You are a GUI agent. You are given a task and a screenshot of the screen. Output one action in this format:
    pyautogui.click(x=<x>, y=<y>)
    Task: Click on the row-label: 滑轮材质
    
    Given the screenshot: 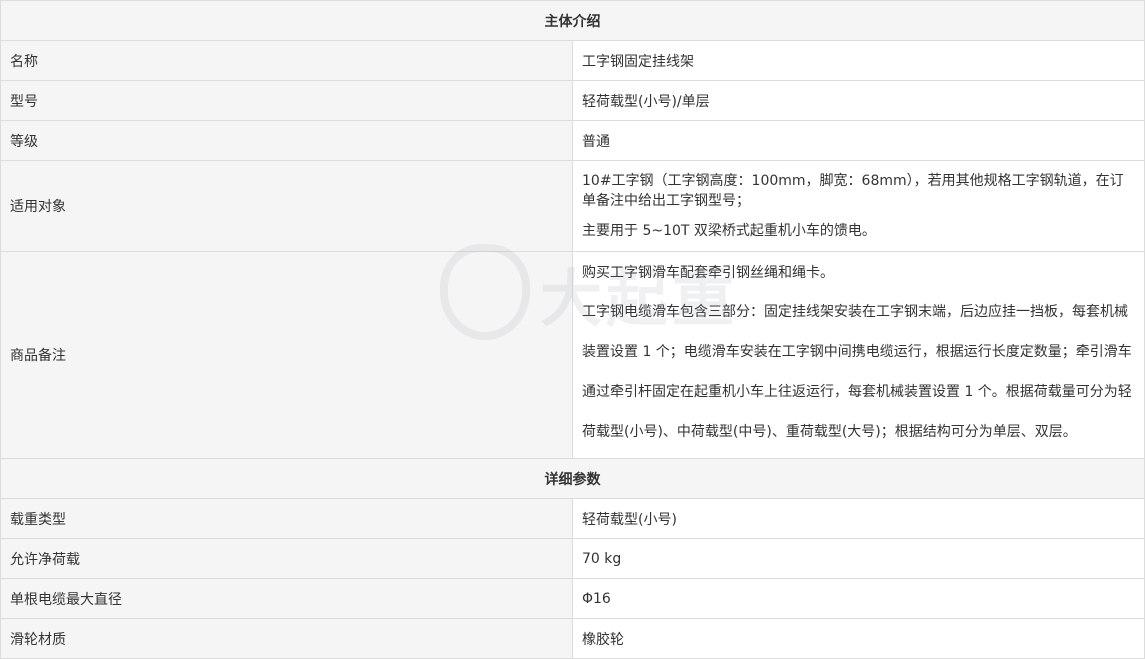 What is the action you would take?
    pyautogui.click(x=286, y=638)
    